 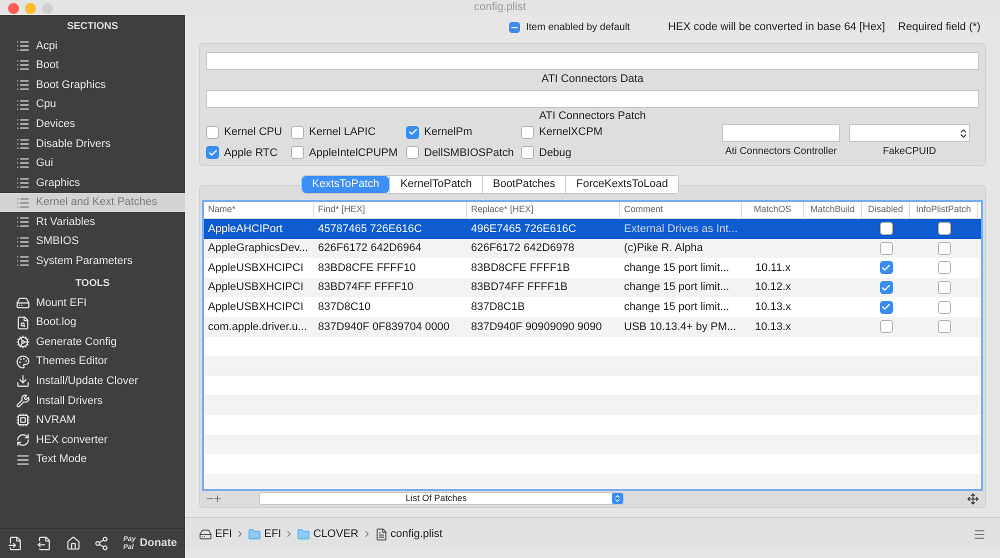 I want to click on export-icon, so click(x=44, y=543).